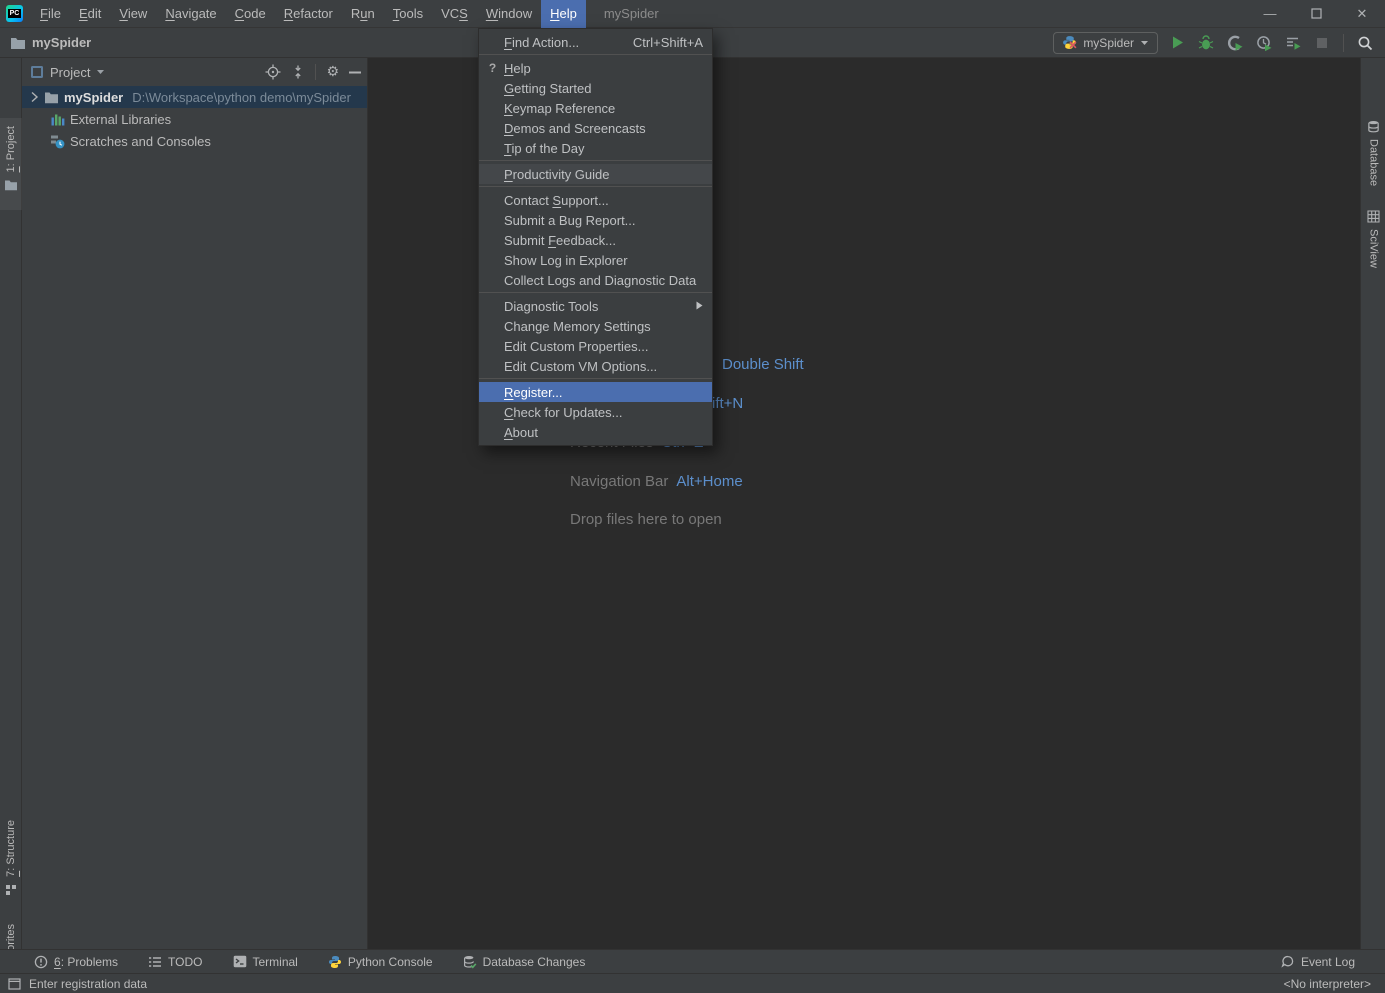  Describe the element at coordinates (11, 525) in the screenshot. I see `left-tool-stripe: 1: Project 7: Structure 2: Favorites` at that location.